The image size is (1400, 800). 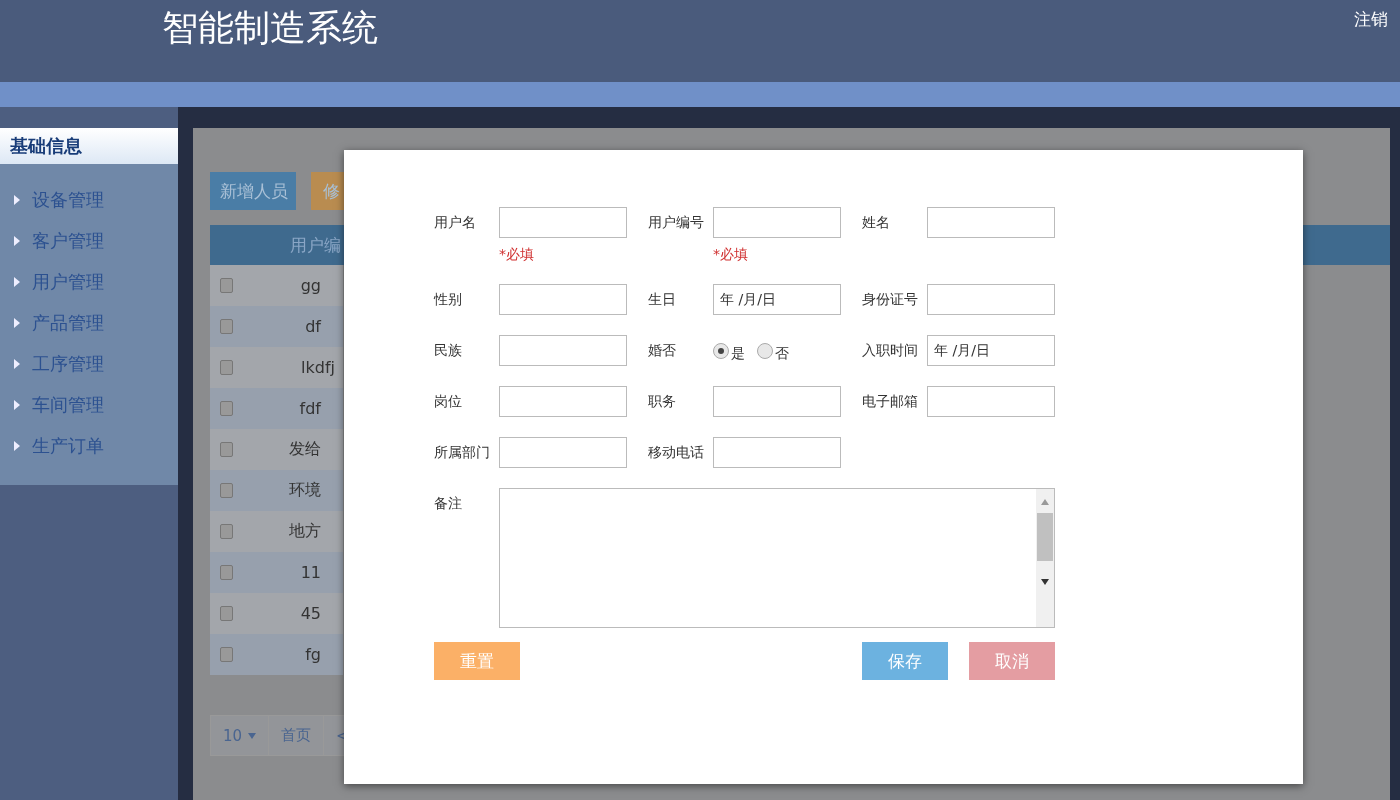 What do you see at coordinates (276, 408) in the screenshot?
I see `table-row: fdf` at bounding box center [276, 408].